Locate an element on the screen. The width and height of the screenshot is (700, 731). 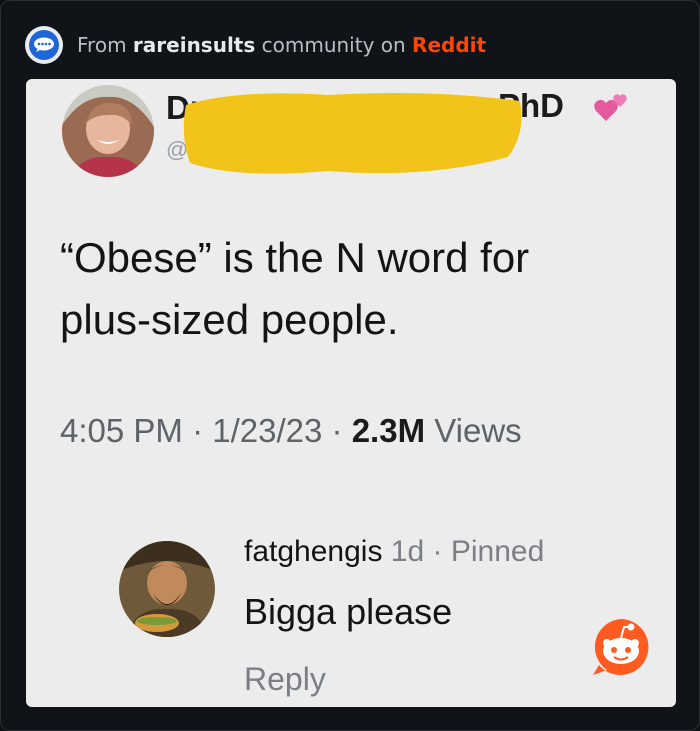
tweet-views-label: Views is located at coordinates (478, 430).